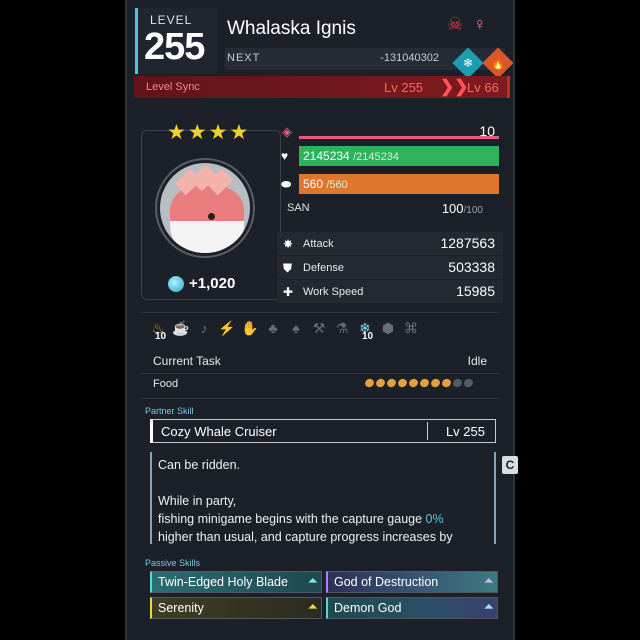 The height and width of the screenshot is (640, 640). I want to click on farming-icon: ⌘, so click(411, 328).